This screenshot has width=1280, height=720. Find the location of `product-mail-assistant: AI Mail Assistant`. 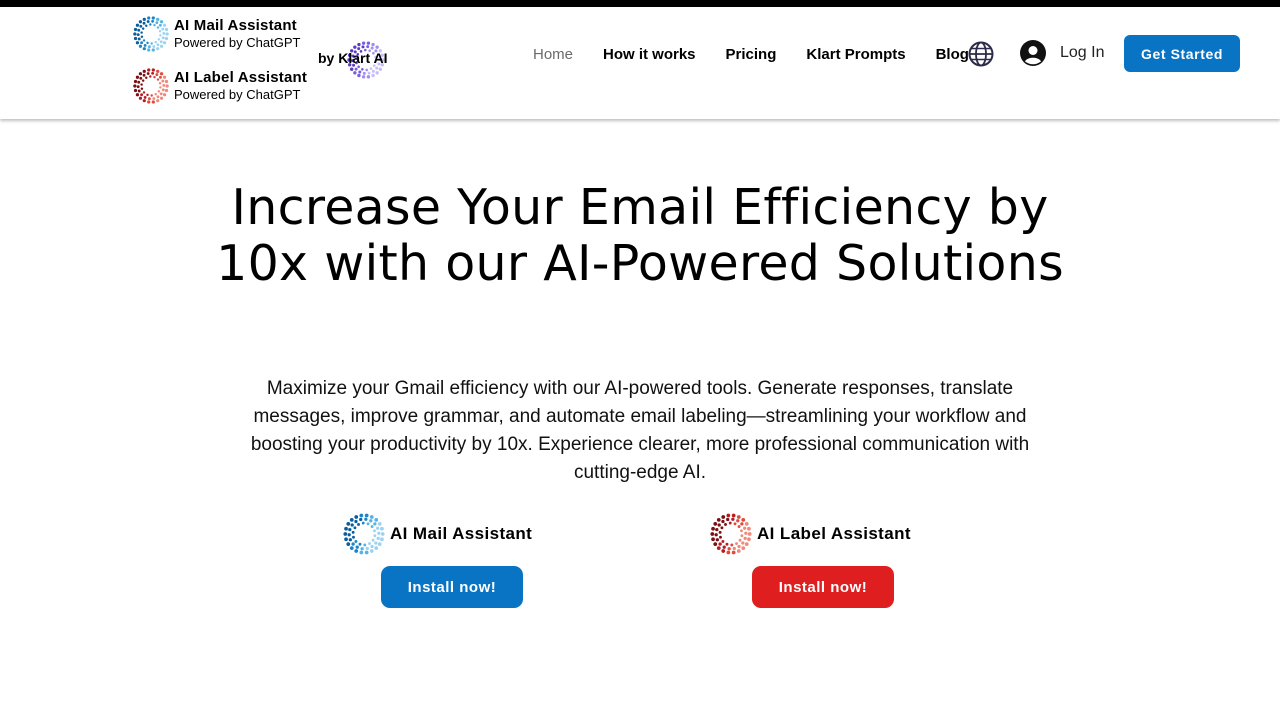

product-mail-assistant: AI Mail Assistant is located at coordinates (437, 534).